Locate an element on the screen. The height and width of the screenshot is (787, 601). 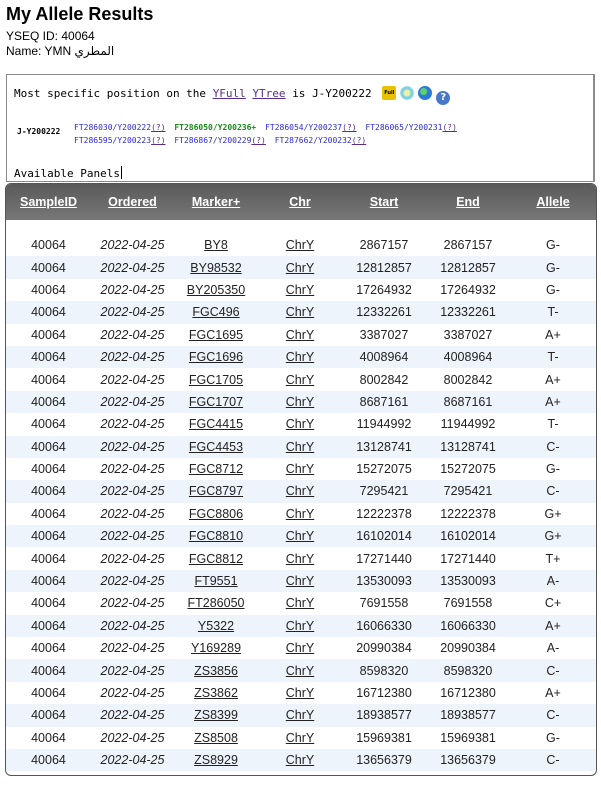
marker-link: Y169289 is located at coordinates (216, 648).